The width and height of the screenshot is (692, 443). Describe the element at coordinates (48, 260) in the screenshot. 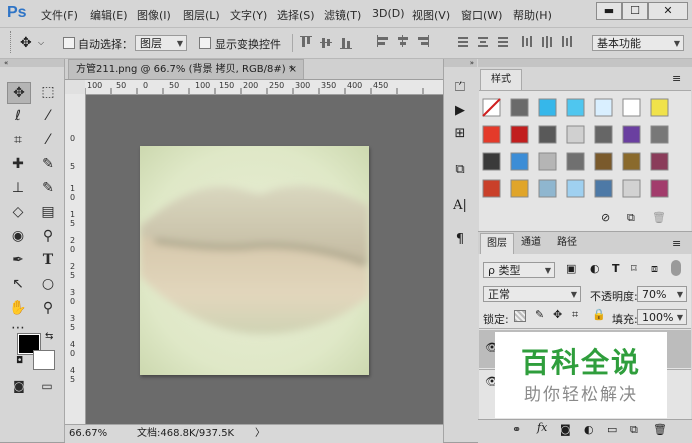

I see `type-tool-icon: T` at that location.